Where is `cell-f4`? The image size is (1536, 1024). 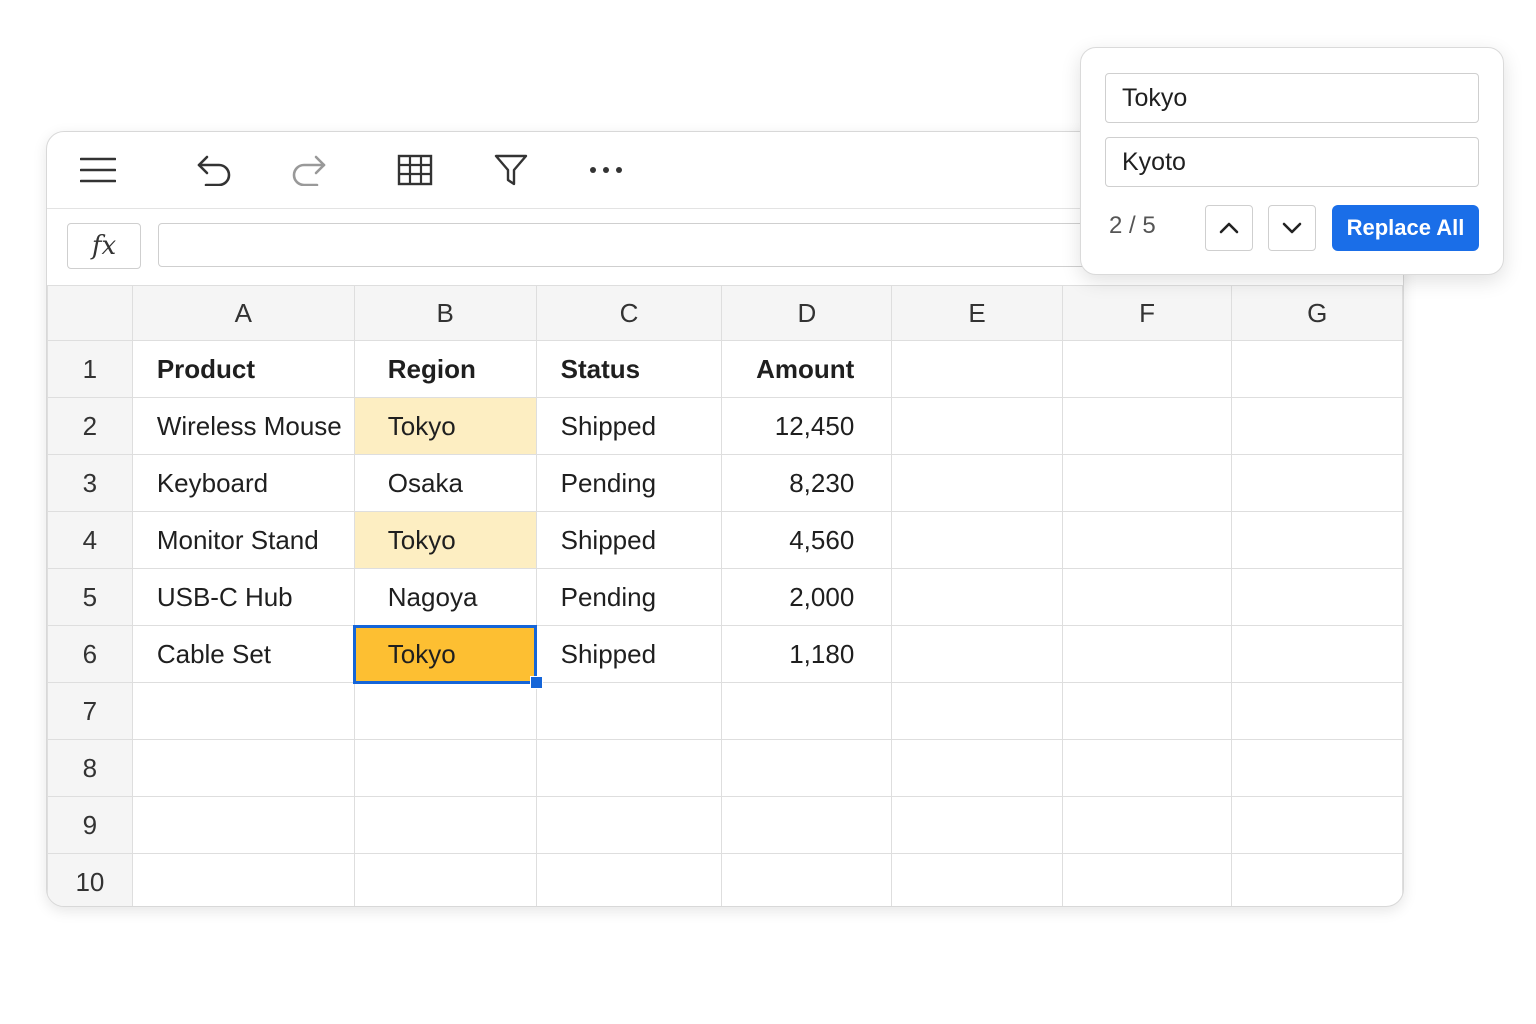 cell-f4 is located at coordinates (1147, 540).